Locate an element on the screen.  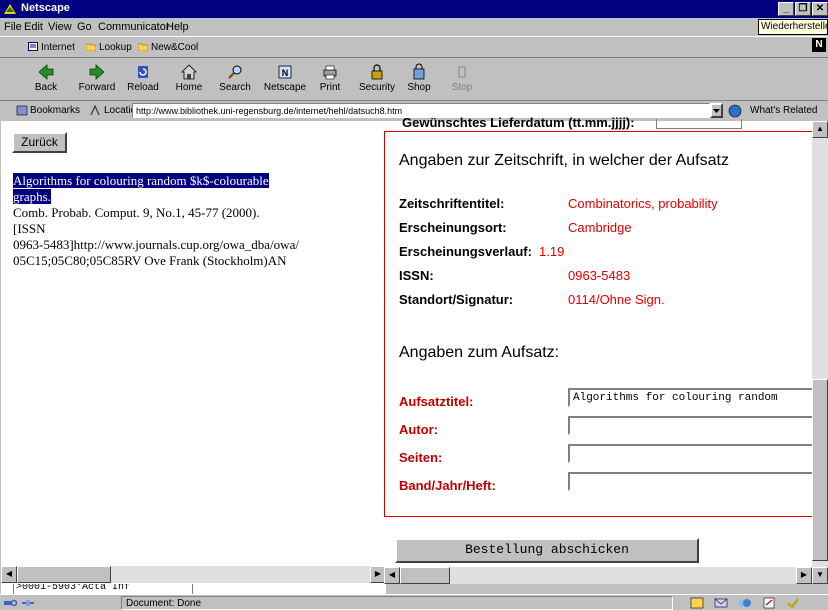
security-button-label: Security is located at coordinates (377, 87).